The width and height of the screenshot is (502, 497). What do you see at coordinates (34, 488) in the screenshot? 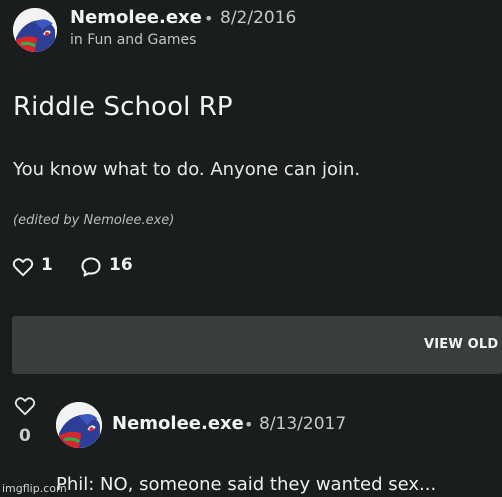
I see `imgflip-watermark: imgflip.com` at bounding box center [34, 488].